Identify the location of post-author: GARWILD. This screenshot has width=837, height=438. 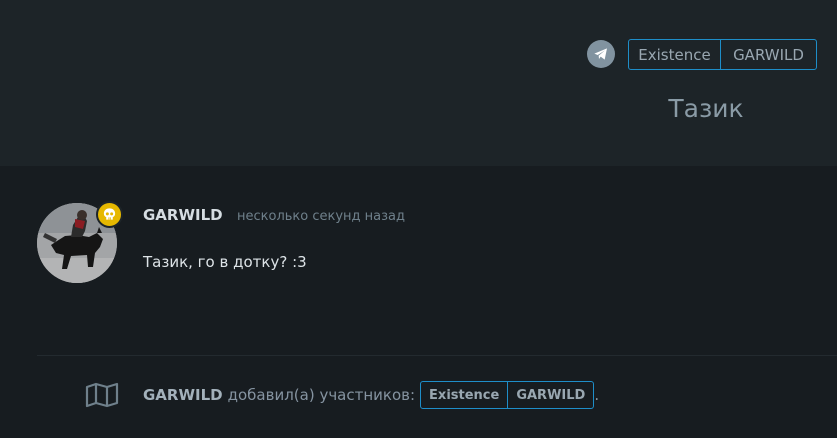
(183, 215).